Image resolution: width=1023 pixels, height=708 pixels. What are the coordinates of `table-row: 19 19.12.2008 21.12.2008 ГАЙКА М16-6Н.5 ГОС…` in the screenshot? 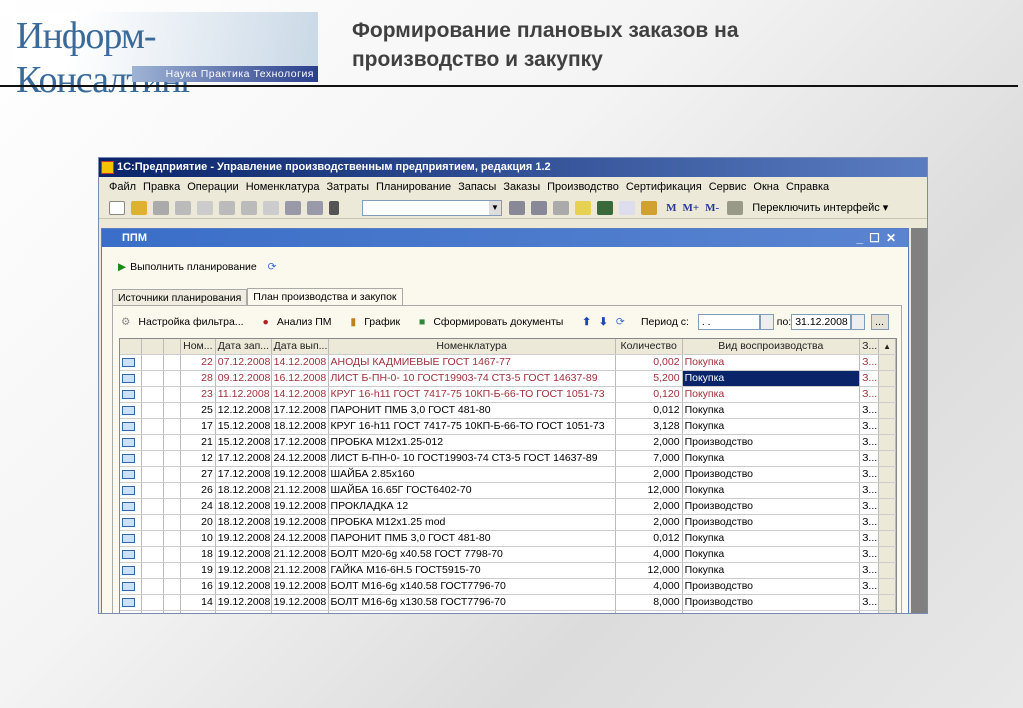 It's located at (508, 571).